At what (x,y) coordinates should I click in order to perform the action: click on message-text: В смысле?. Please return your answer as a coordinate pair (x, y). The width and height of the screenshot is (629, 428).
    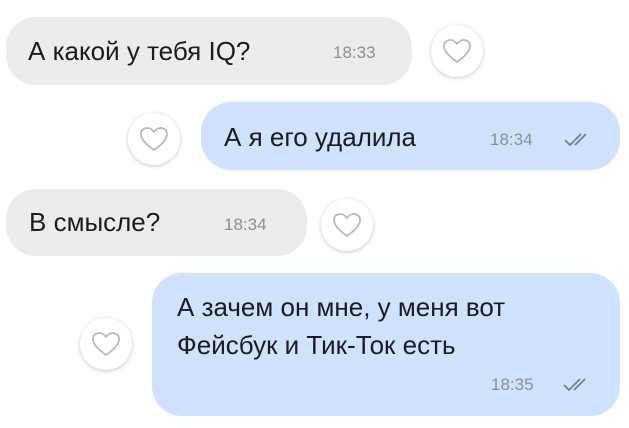
    Looking at the image, I should click on (95, 222).